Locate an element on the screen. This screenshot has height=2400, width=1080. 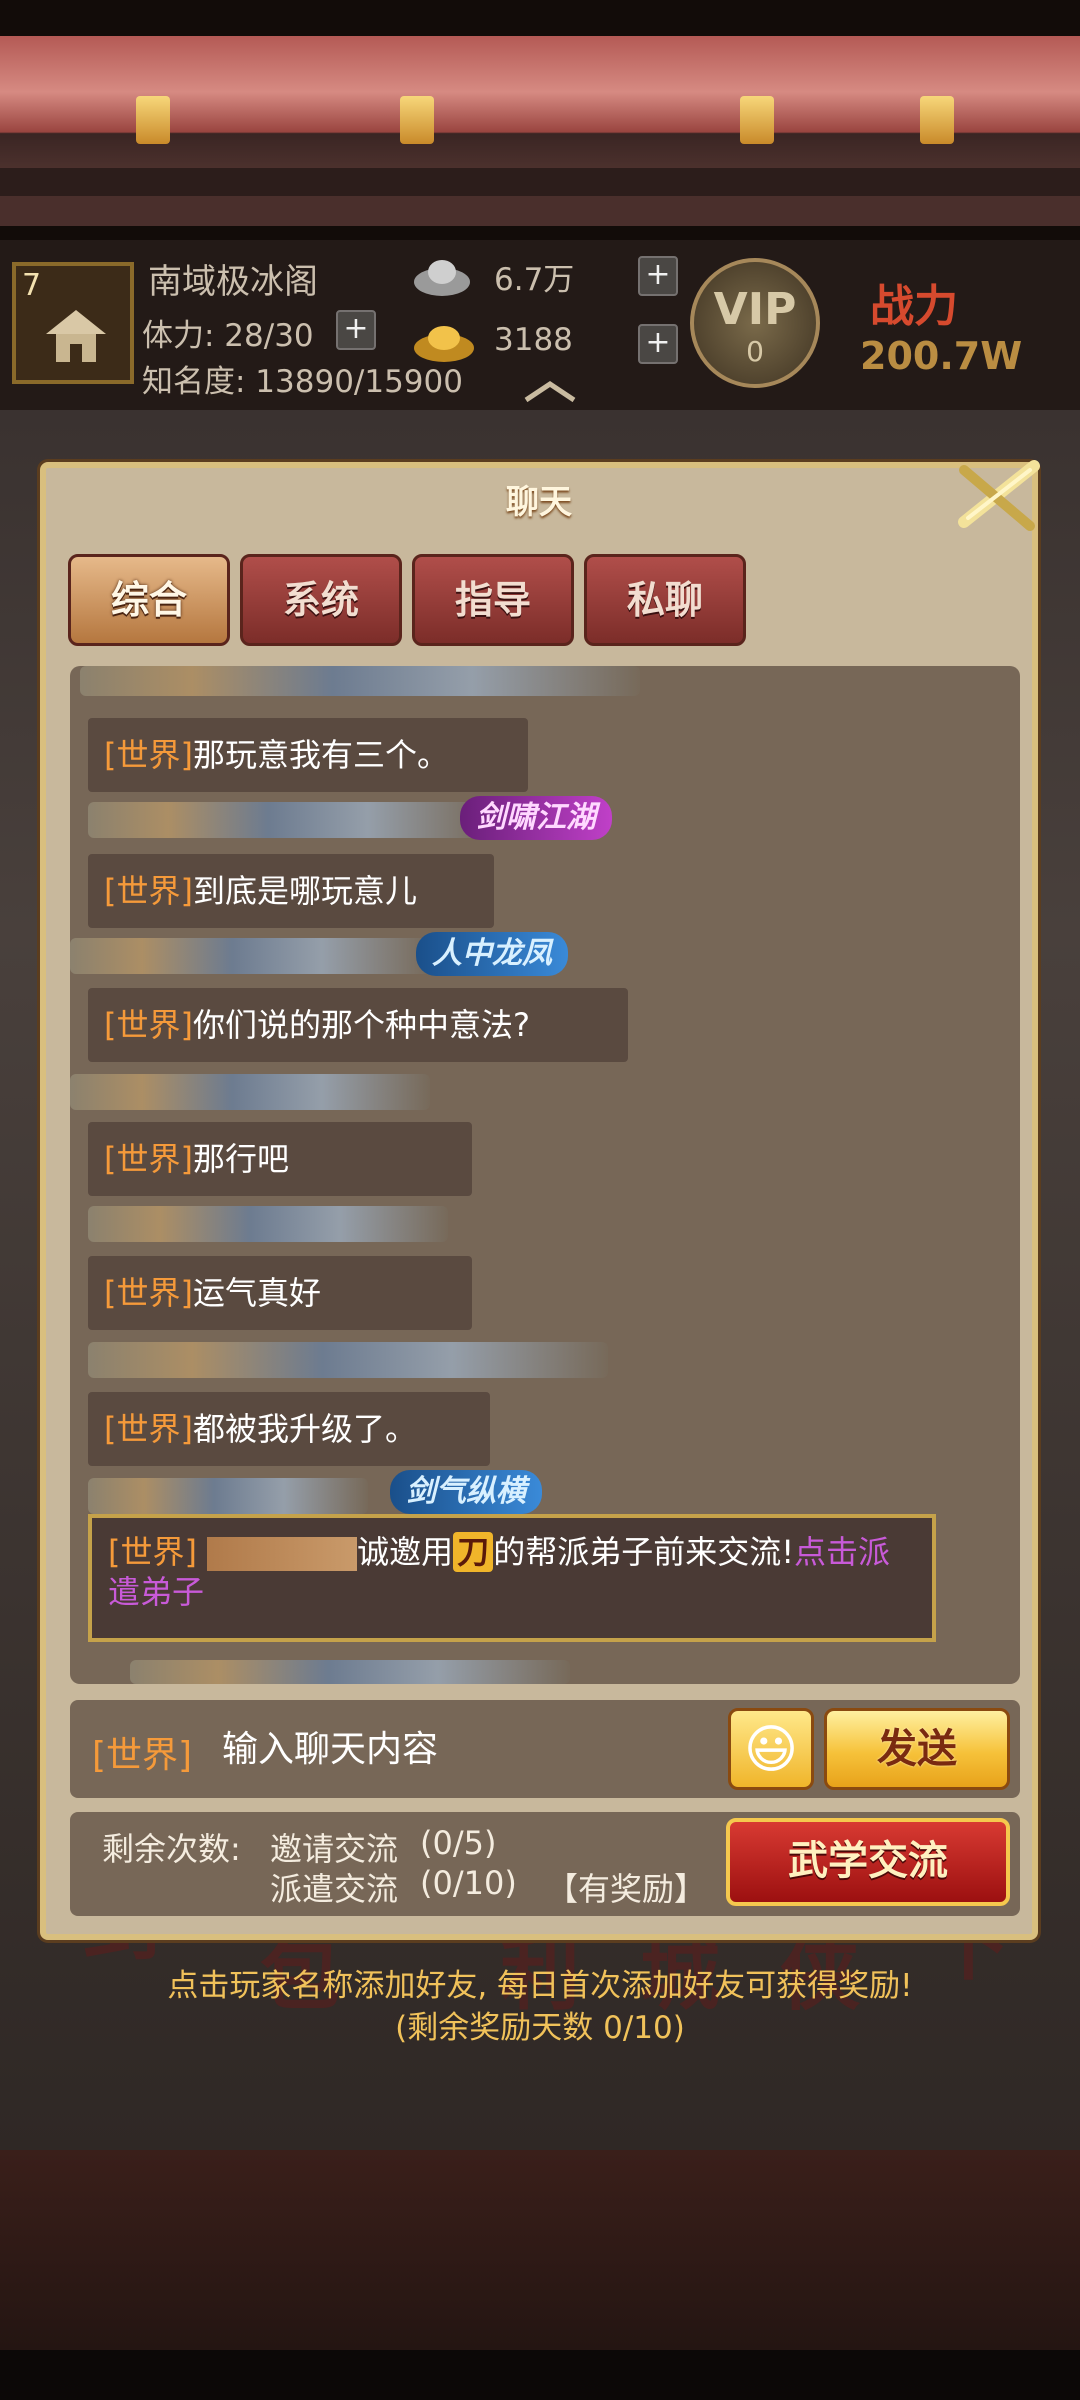
tab-private: 私聊 is located at coordinates (665, 600).